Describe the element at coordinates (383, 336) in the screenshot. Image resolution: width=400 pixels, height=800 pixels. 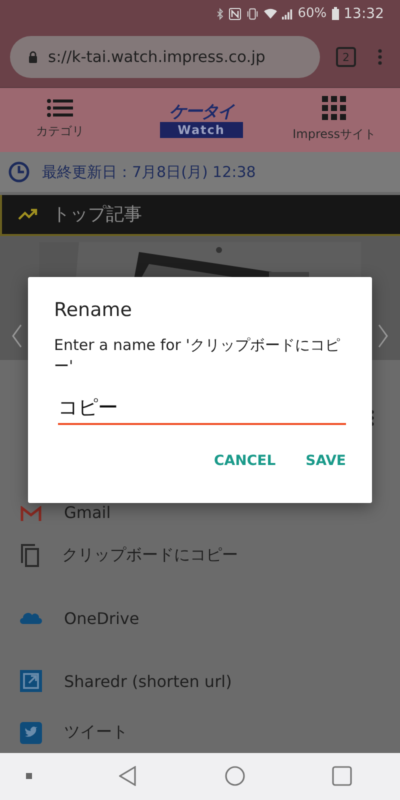
I see `chevron-right-icon` at that location.